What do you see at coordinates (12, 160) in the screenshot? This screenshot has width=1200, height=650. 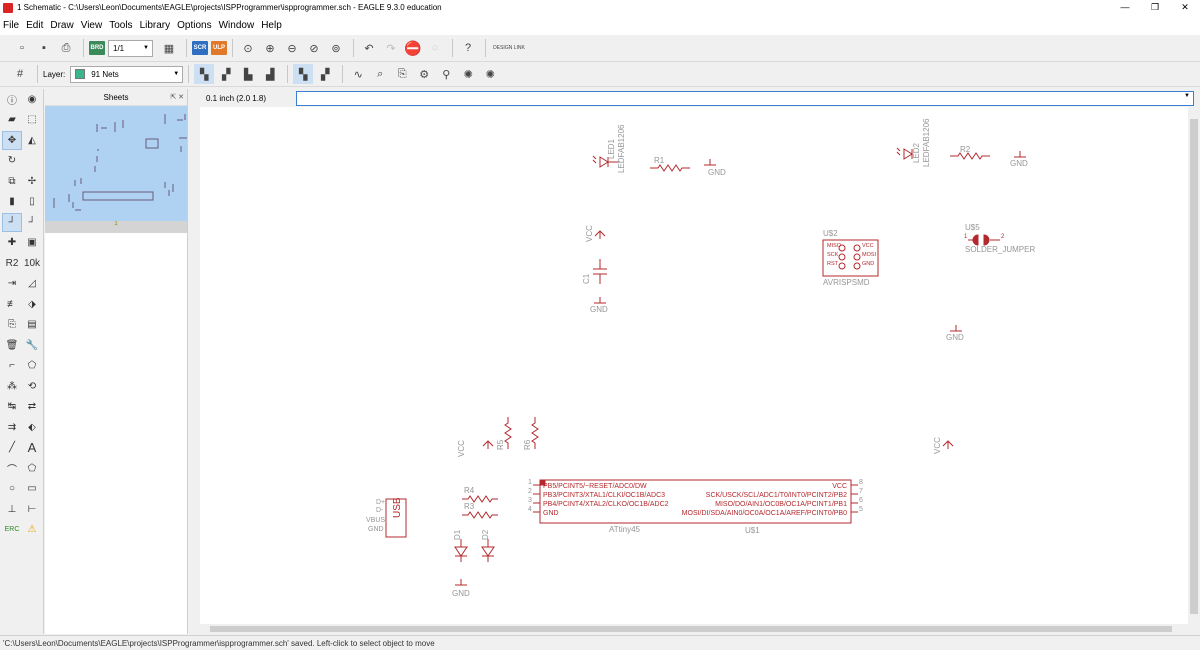 I see `rotate-icon: ↻` at bounding box center [12, 160].